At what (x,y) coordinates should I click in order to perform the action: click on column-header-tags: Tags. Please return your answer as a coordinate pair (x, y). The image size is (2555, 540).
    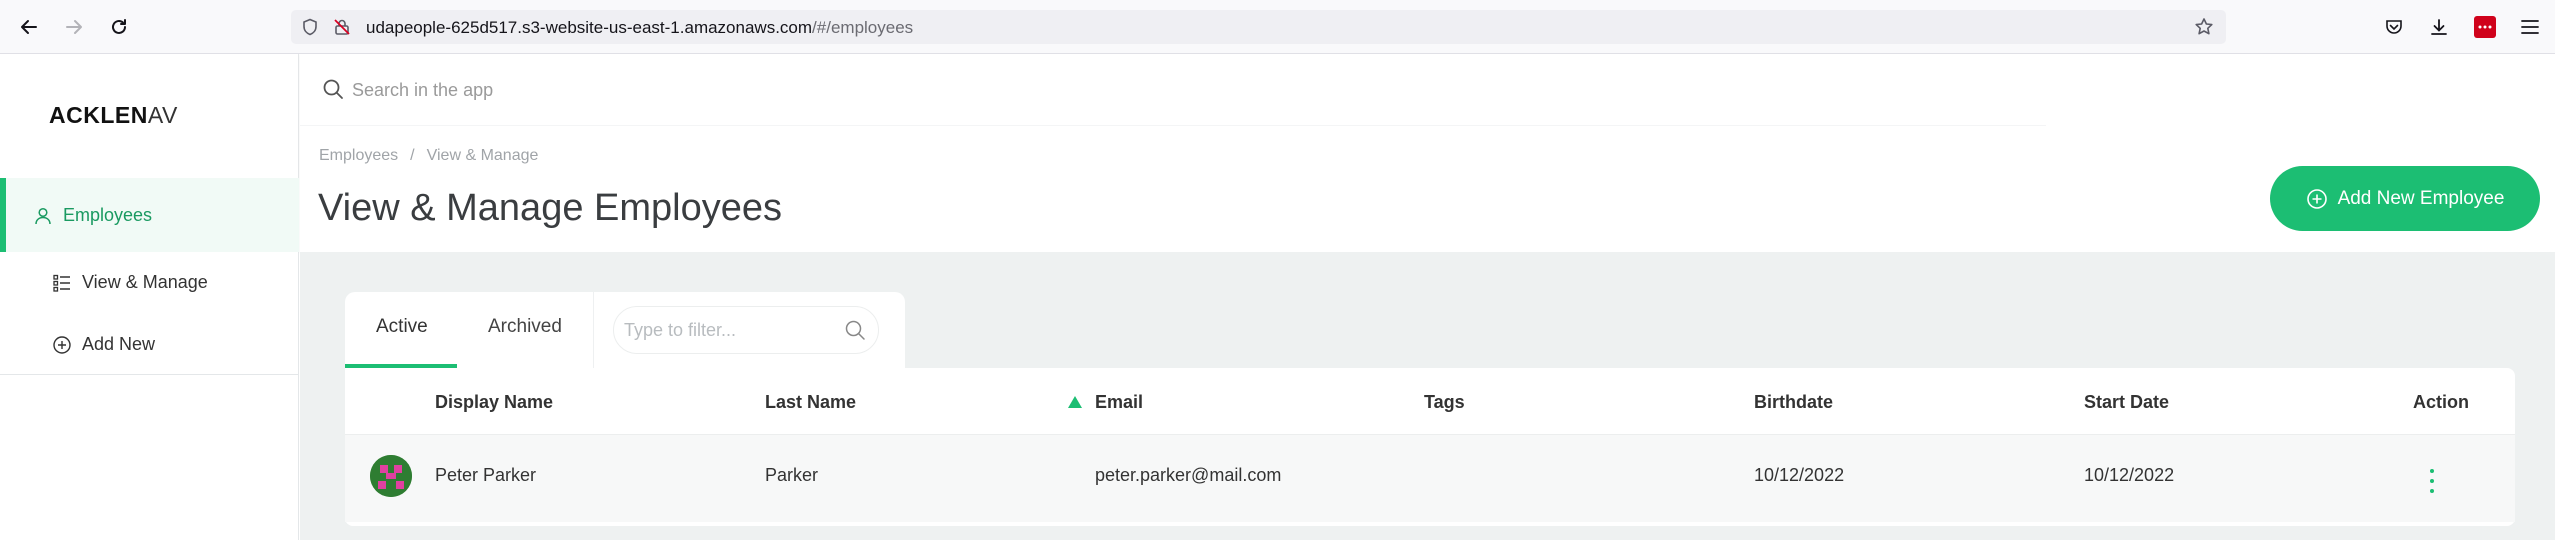
    Looking at the image, I should click on (1444, 402).